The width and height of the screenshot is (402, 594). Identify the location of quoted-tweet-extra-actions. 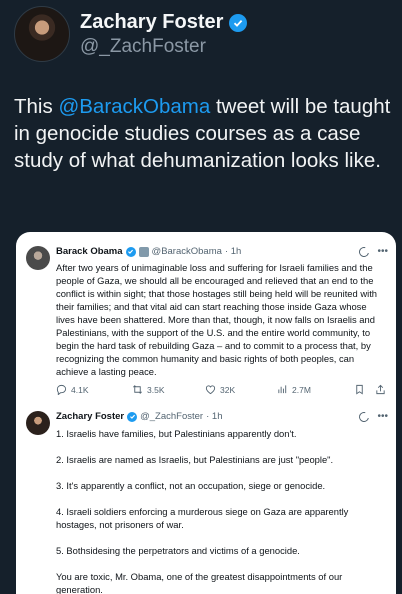
(370, 389).